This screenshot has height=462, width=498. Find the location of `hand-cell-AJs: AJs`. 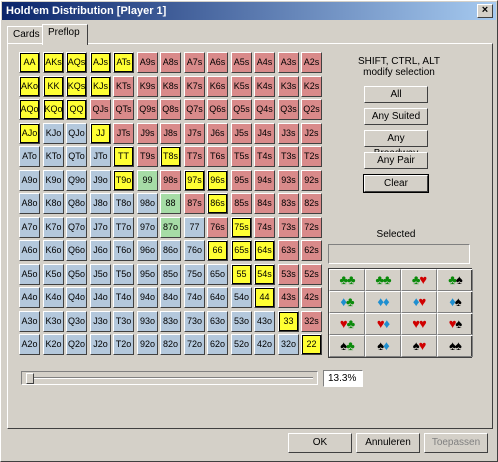

hand-cell-AJs: AJs is located at coordinates (100, 62).